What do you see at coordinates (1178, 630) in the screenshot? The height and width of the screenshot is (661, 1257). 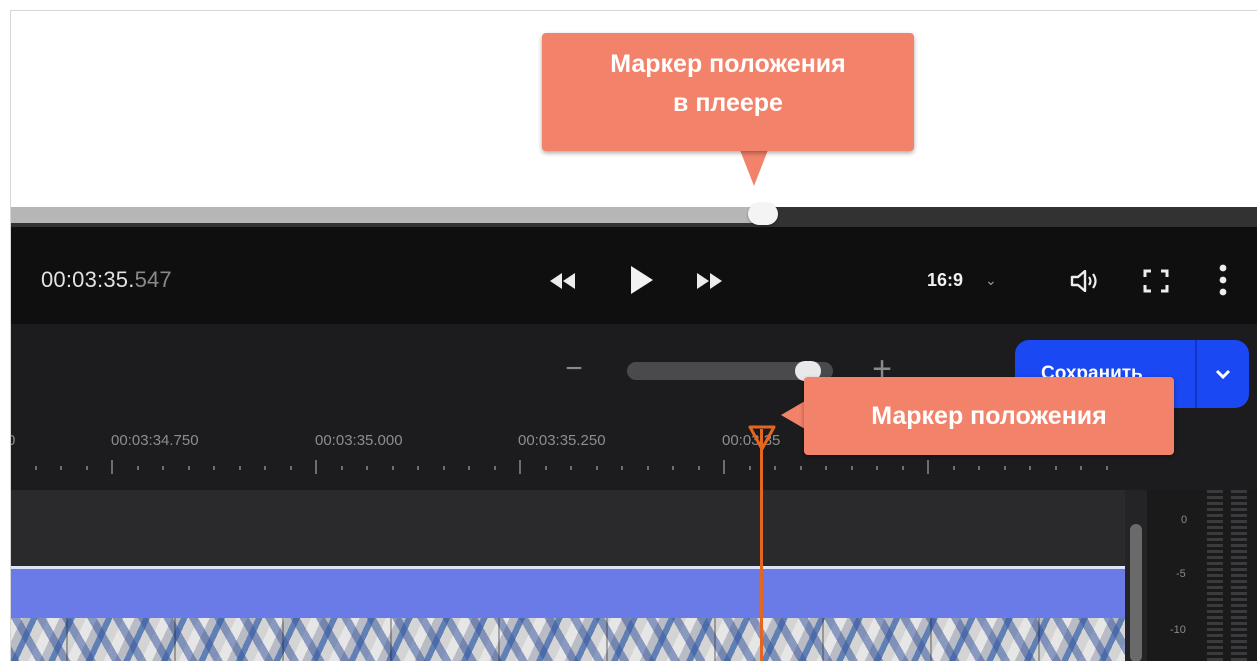 I see `meter-label: -10` at bounding box center [1178, 630].